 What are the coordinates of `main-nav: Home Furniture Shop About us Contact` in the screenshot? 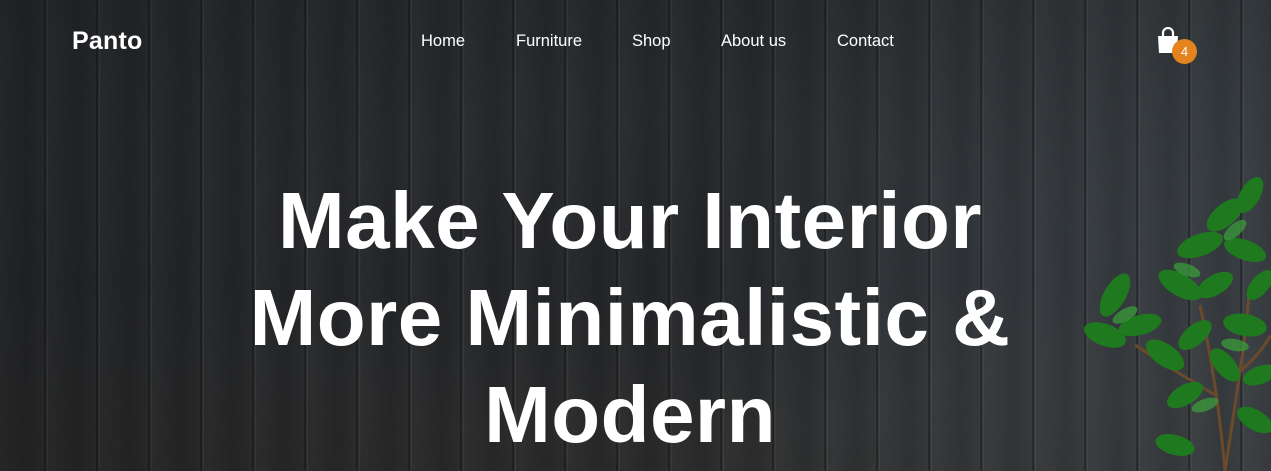 It's located at (635, 43).